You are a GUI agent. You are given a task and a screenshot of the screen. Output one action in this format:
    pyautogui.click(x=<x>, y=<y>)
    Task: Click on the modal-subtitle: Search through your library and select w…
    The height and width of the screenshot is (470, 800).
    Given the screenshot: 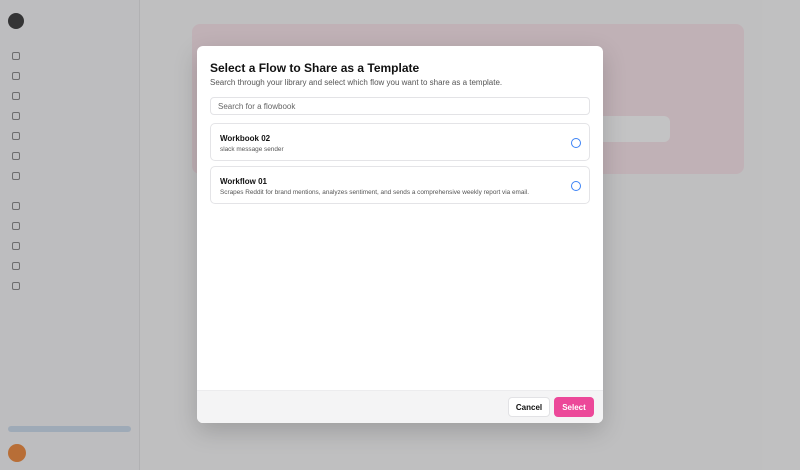 What is the action you would take?
    pyautogui.click(x=356, y=82)
    